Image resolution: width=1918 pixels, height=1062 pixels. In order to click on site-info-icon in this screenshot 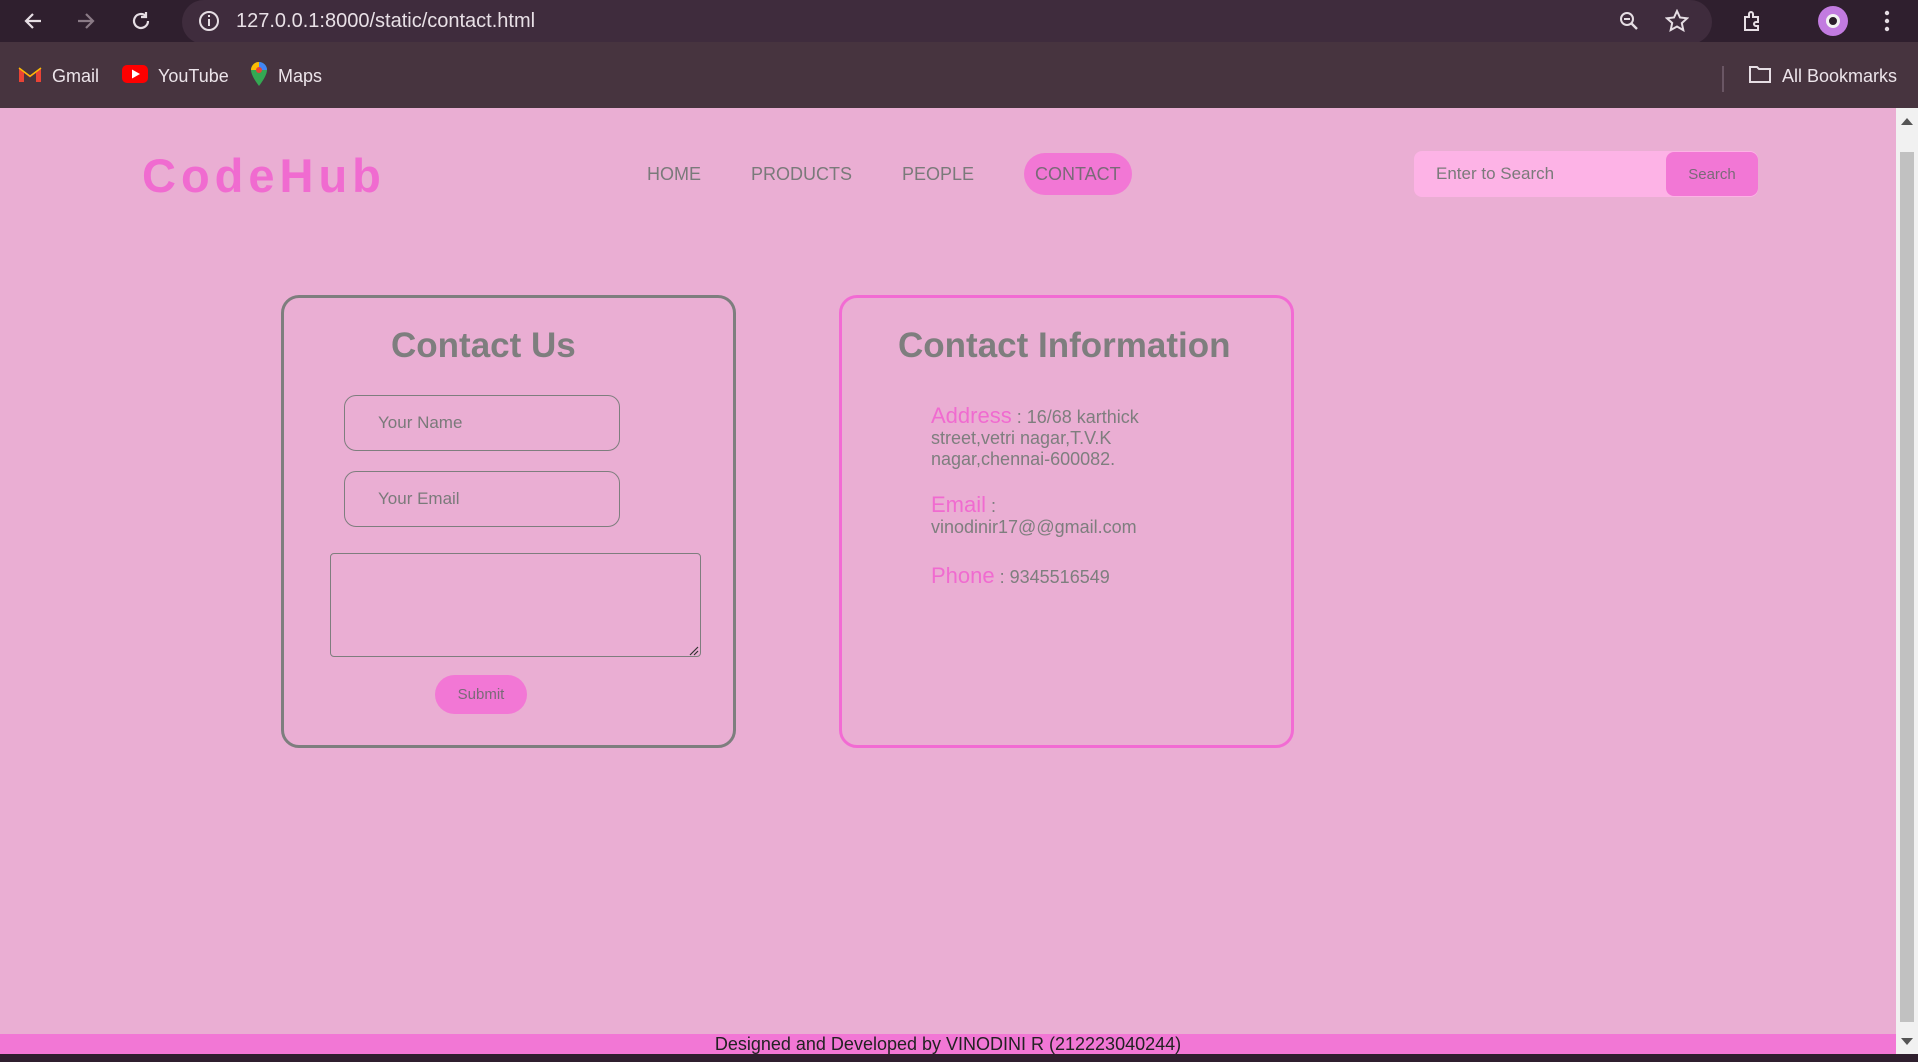, I will do `click(209, 21)`.